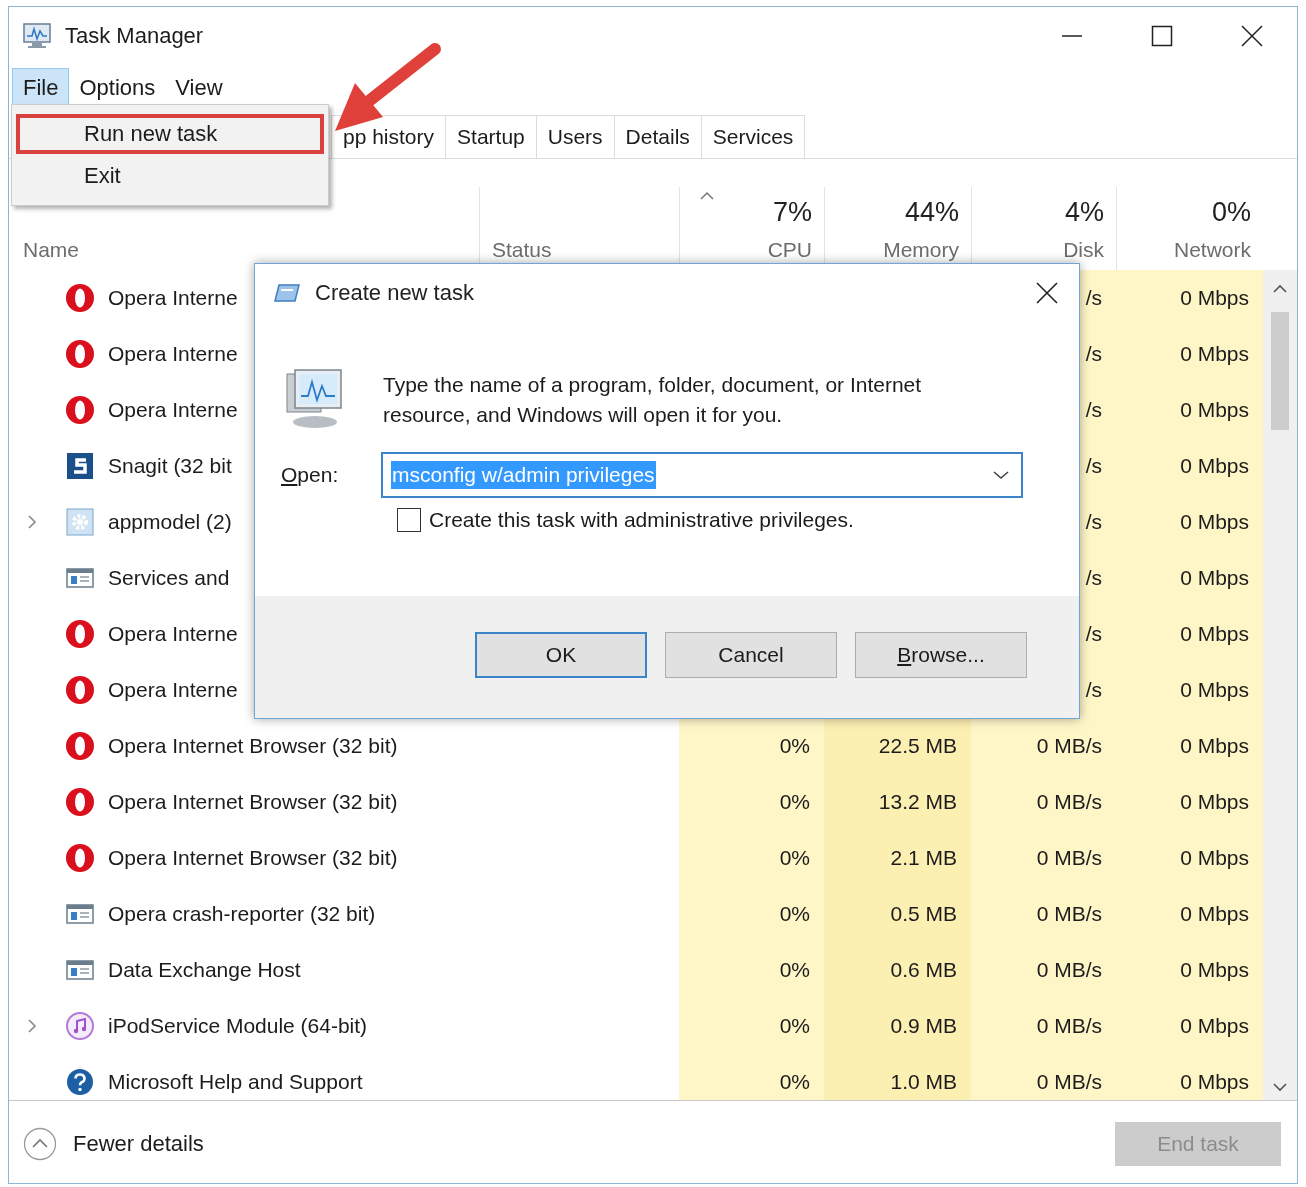 Image resolution: width=1306 pixels, height=1187 pixels. I want to click on column-header: Memory, so click(921, 250).